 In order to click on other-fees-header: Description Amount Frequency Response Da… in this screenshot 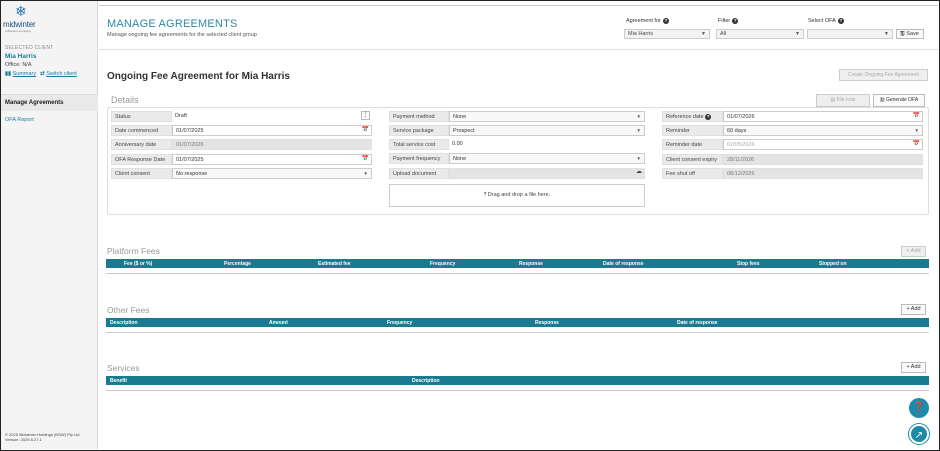, I will do `click(517, 322)`.